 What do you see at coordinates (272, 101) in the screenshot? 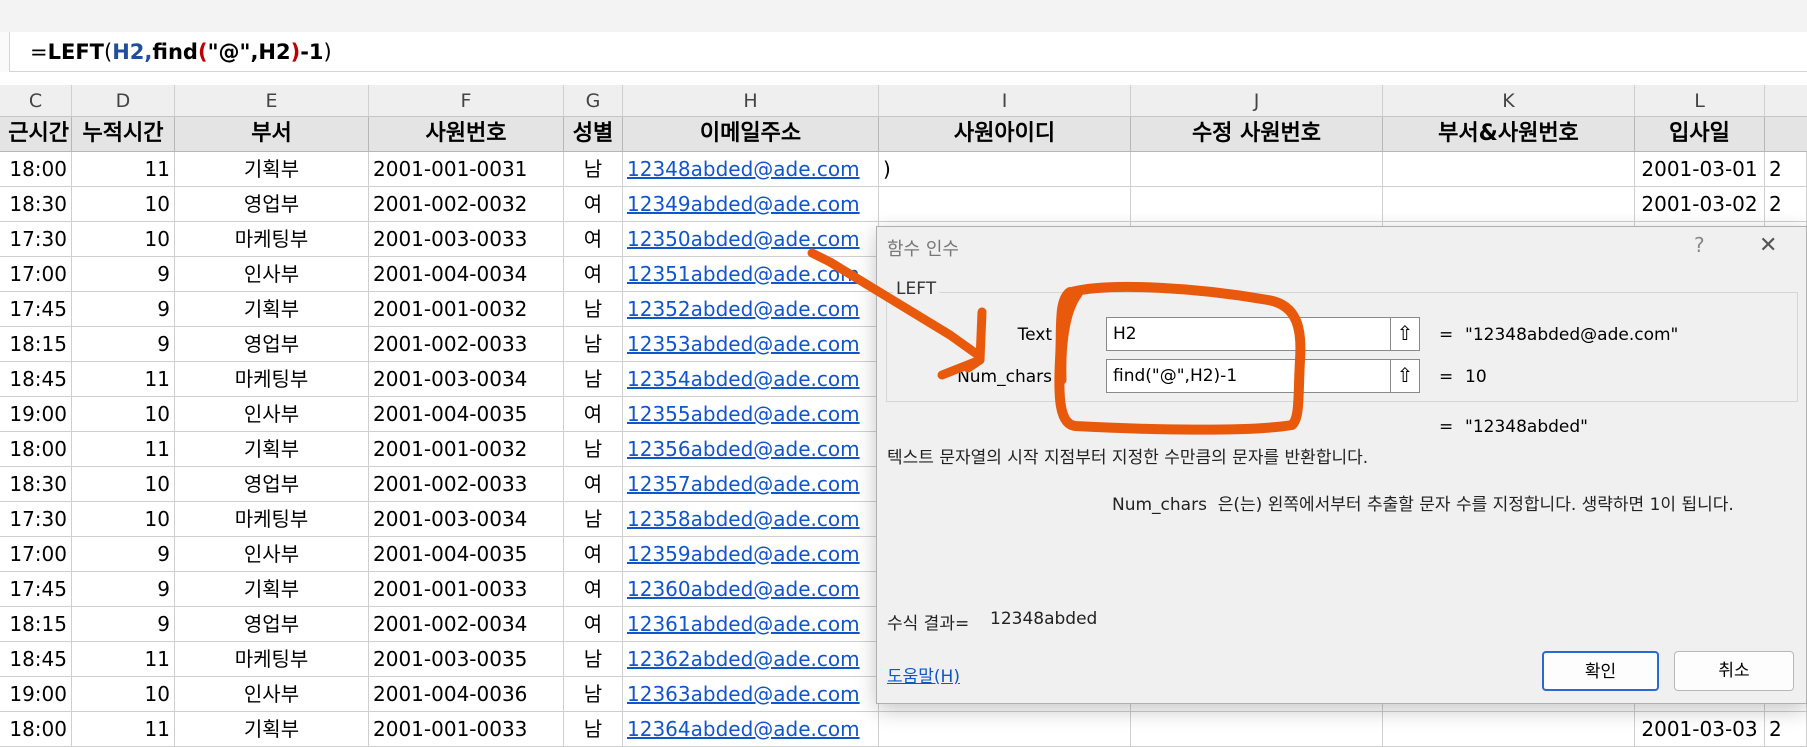
I see `column-header-e: E` at bounding box center [272, 101].